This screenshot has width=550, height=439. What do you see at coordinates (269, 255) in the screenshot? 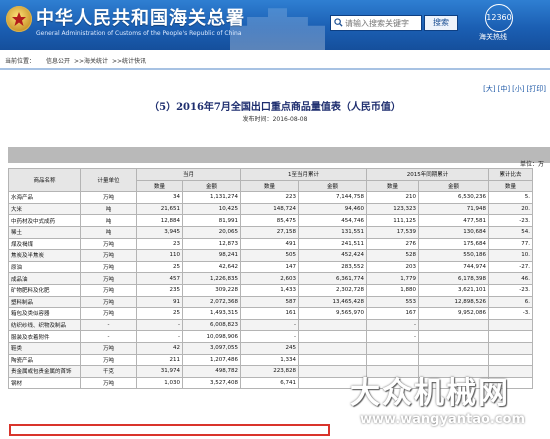
I see `cell-ytd-qty: 505` at bounding box center [269, 255].